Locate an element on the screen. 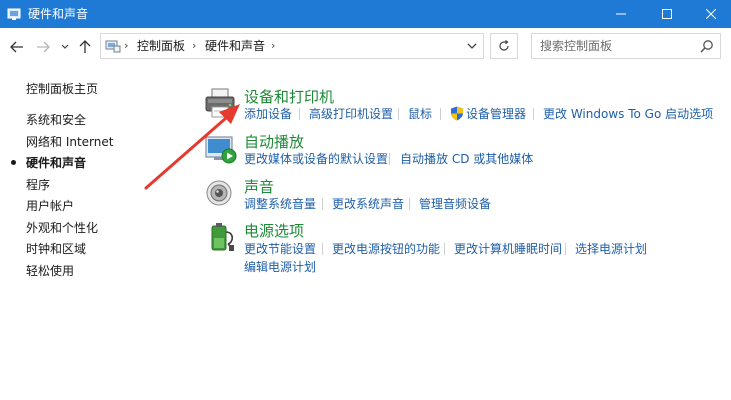 This screenshot has width=731, height=400. arrow-up-icon is located at coordinates (85, 46).